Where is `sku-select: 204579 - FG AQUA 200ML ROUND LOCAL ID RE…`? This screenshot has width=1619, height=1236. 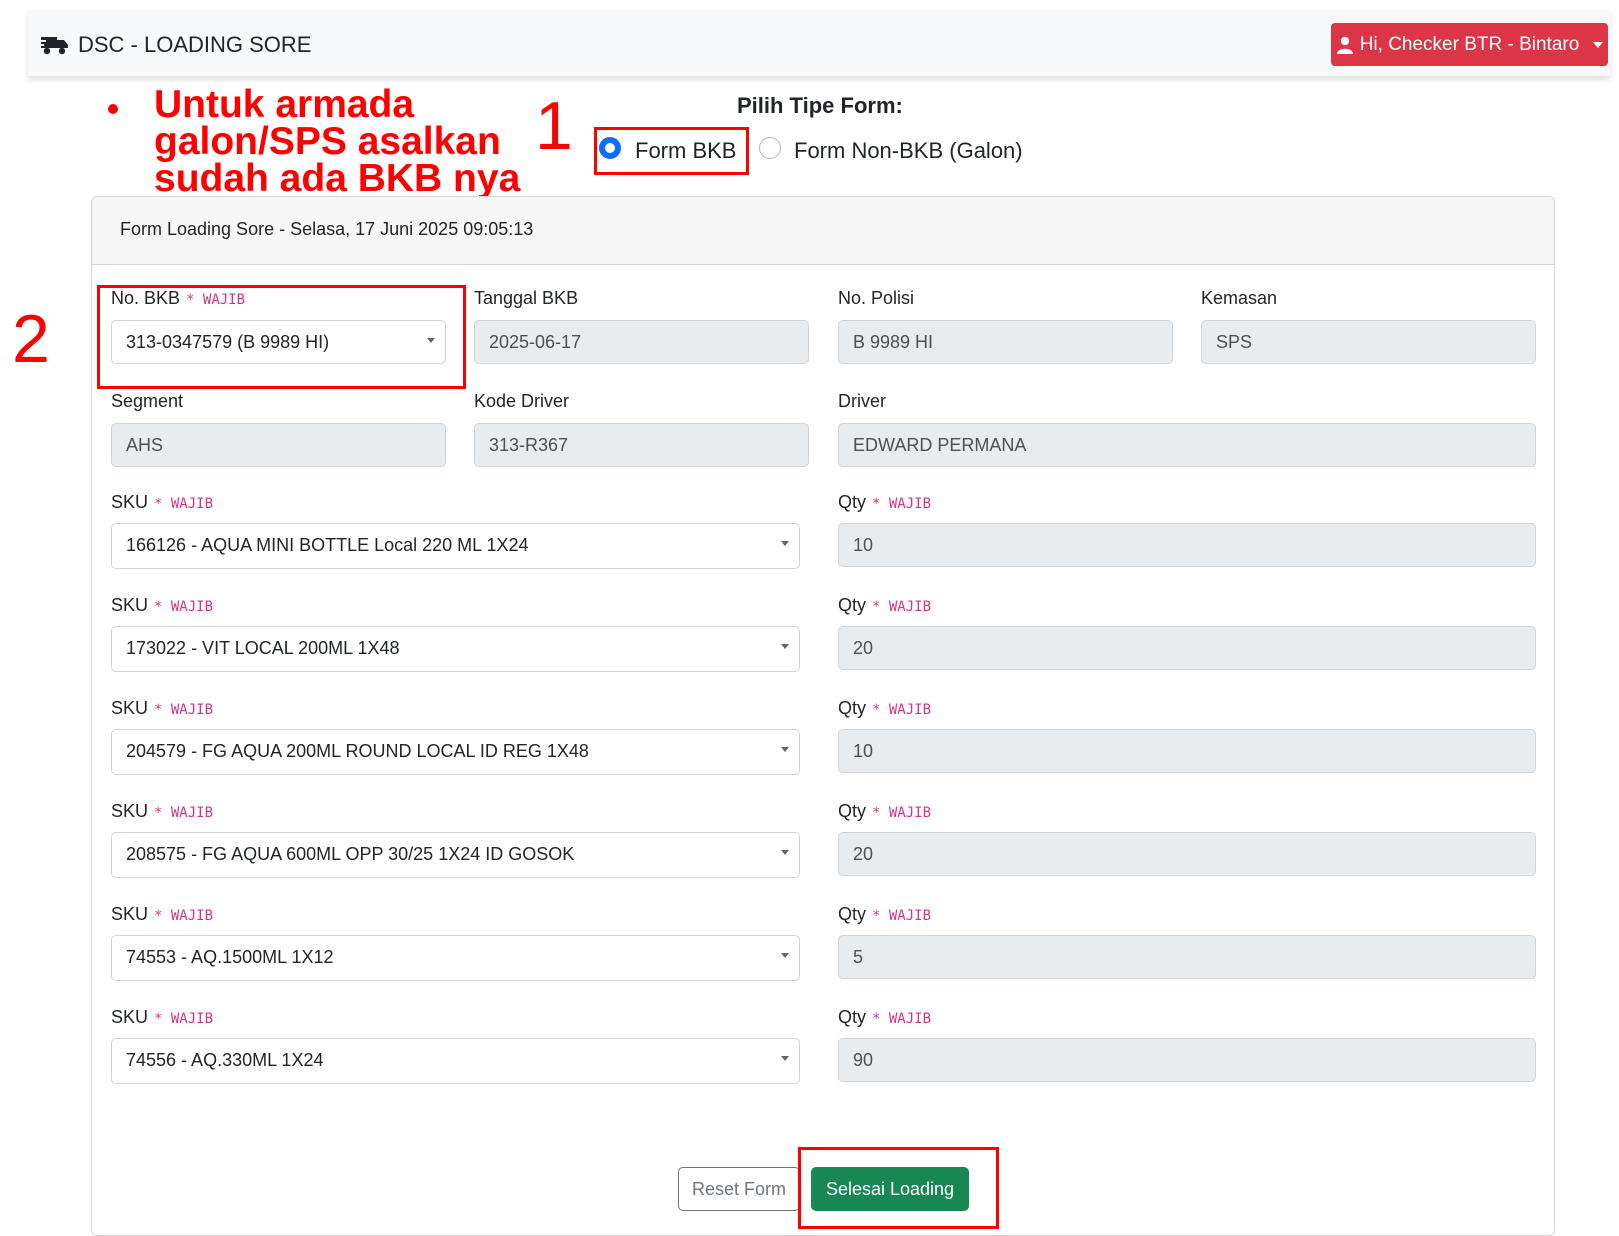
sku-select: 204579 - FG AQUA 200ML ROUND LOCAL ID RE… is located at coordinates (455, 752).